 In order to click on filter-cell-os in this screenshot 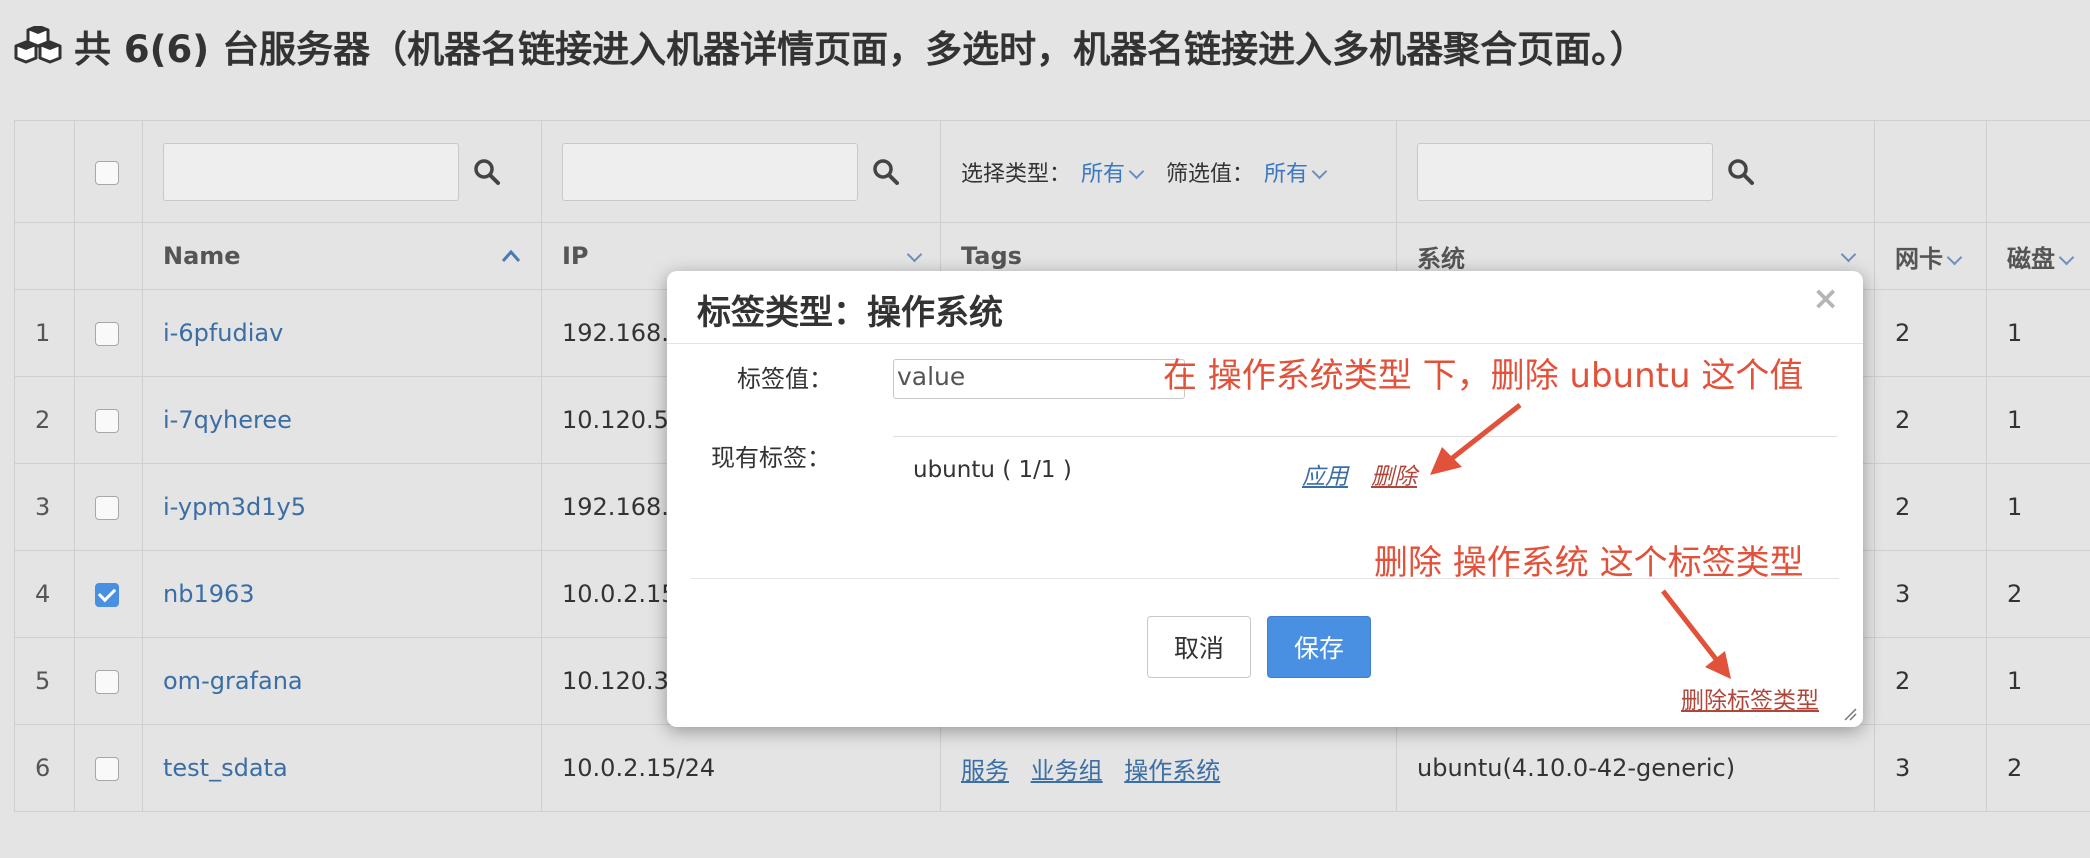, I will do `click(1635, 171)`.